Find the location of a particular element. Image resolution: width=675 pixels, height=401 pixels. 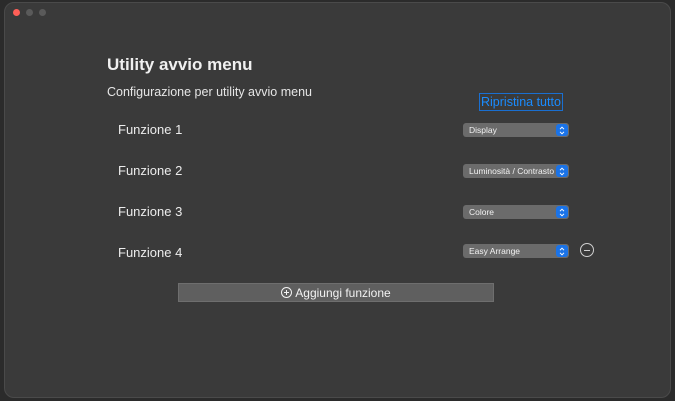

function-2-value: Luminosità / Contrasto is located at coordinates (512, 171).